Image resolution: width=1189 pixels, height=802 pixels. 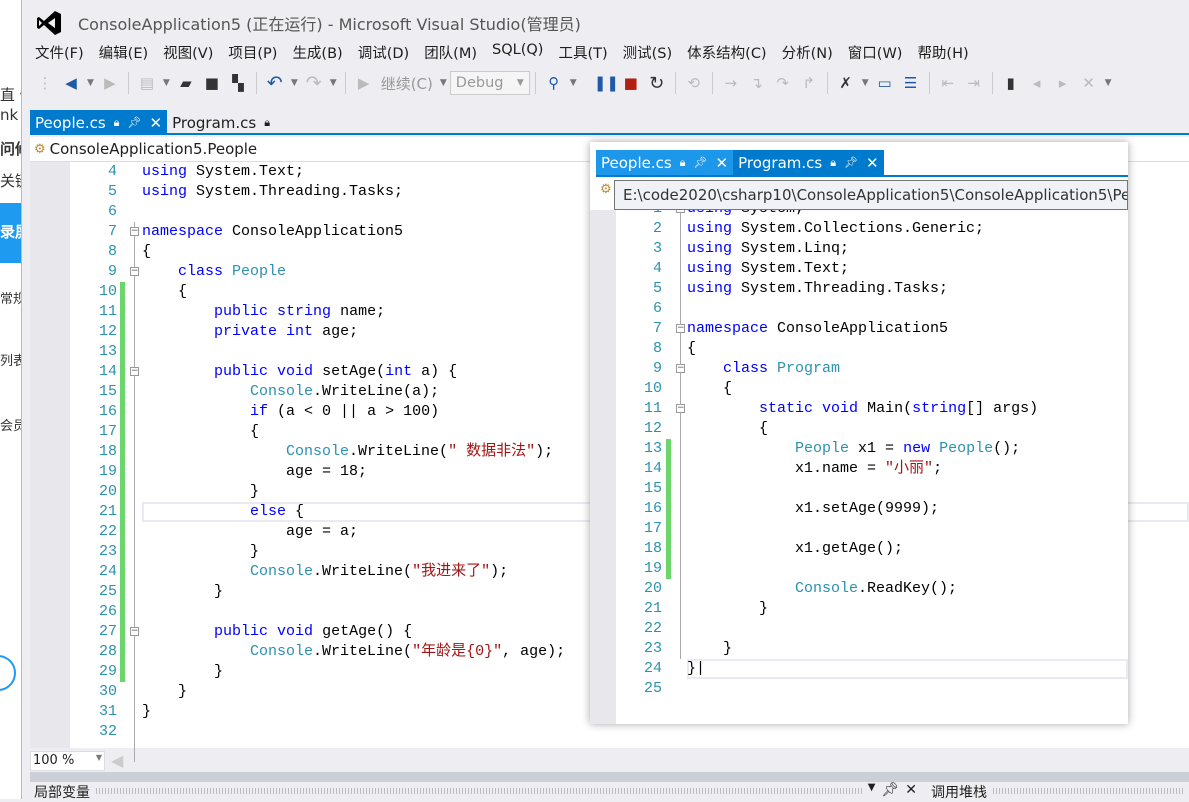 What do you see at coordinates (859, 649) in the screenshot?
I see `code-line: 23 }` at bounding box center [859, 649].